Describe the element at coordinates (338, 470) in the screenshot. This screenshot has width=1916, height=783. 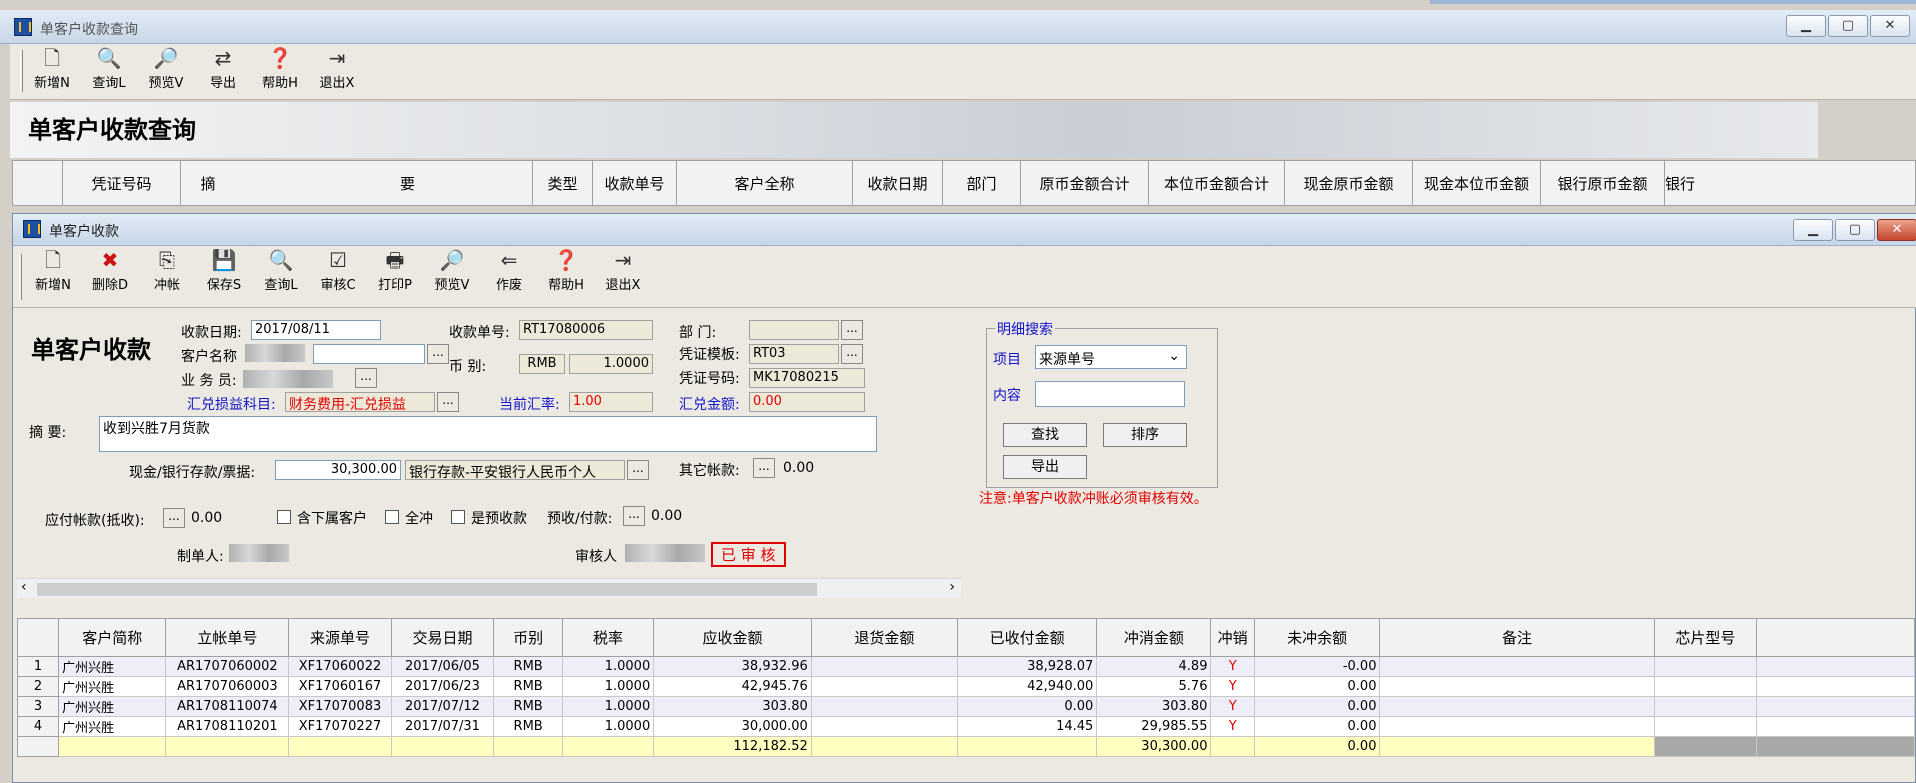
I see `cash-amount-field: 30,300.00` at that location.